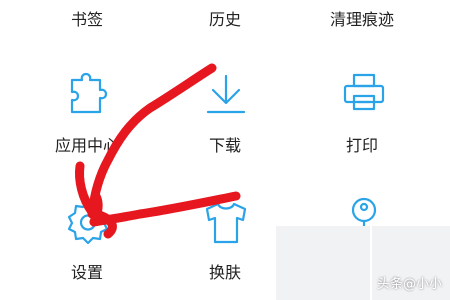  I want to click on menu-item-download: 下载, so click(225, 109).